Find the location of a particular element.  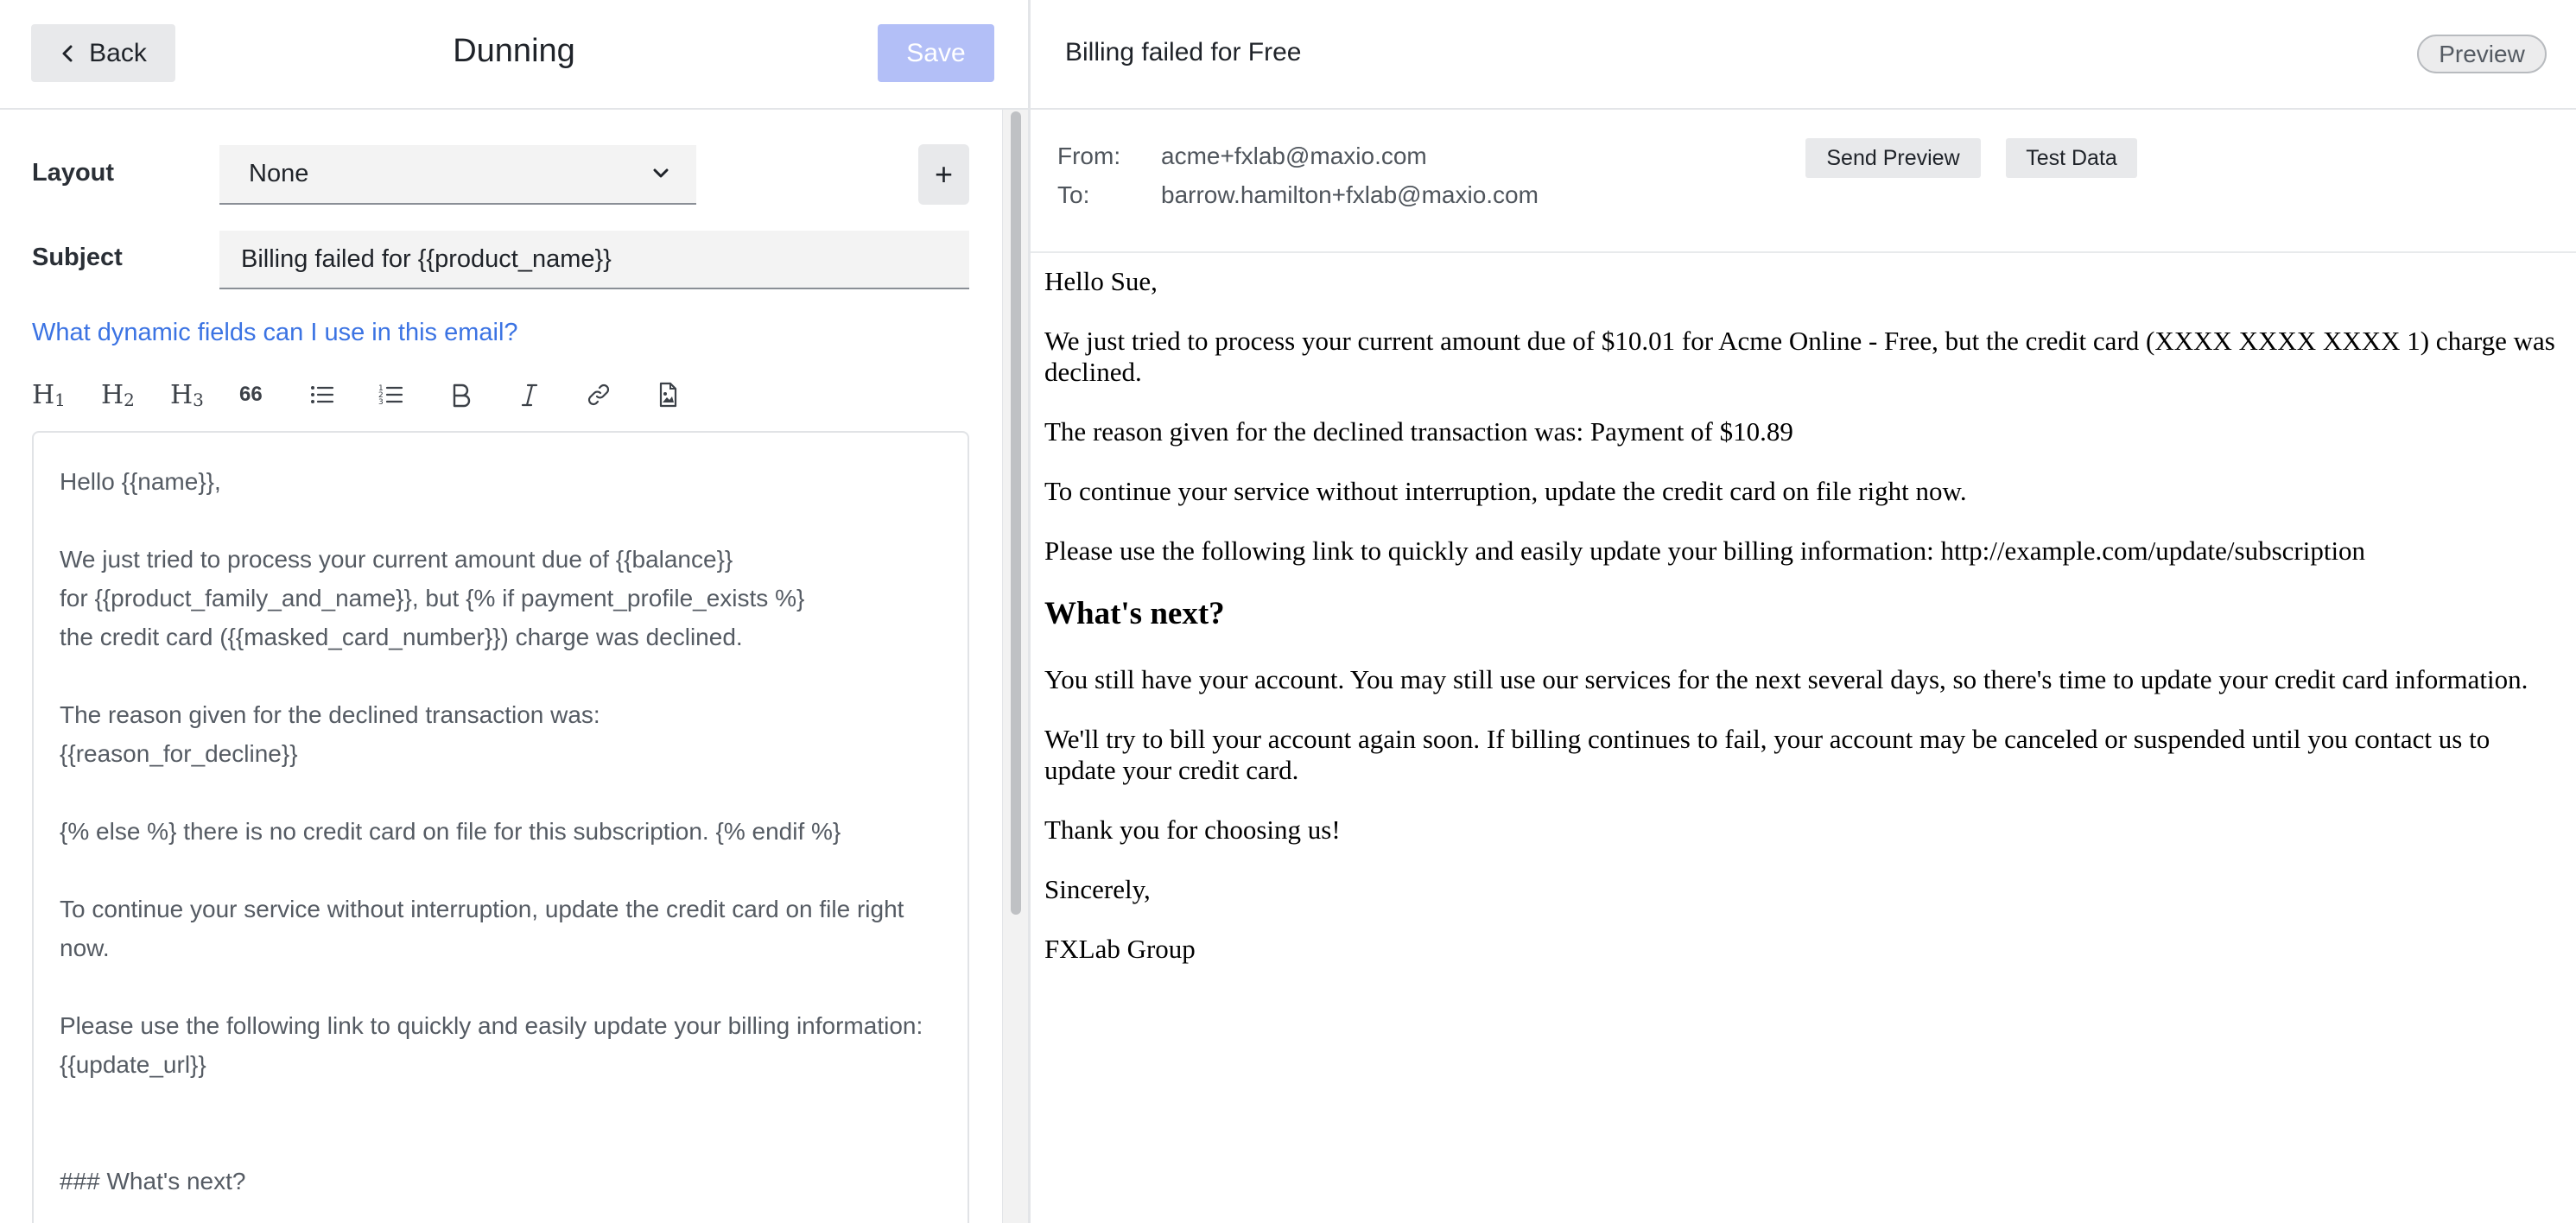

email-signature: FXLab Group is located at coordinates (1120, 949).